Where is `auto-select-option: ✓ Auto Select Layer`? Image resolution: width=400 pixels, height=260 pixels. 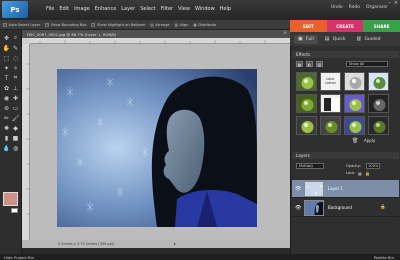 auto-select-option: ✓ Auto Select Layer is located at coordinates (21, 24).